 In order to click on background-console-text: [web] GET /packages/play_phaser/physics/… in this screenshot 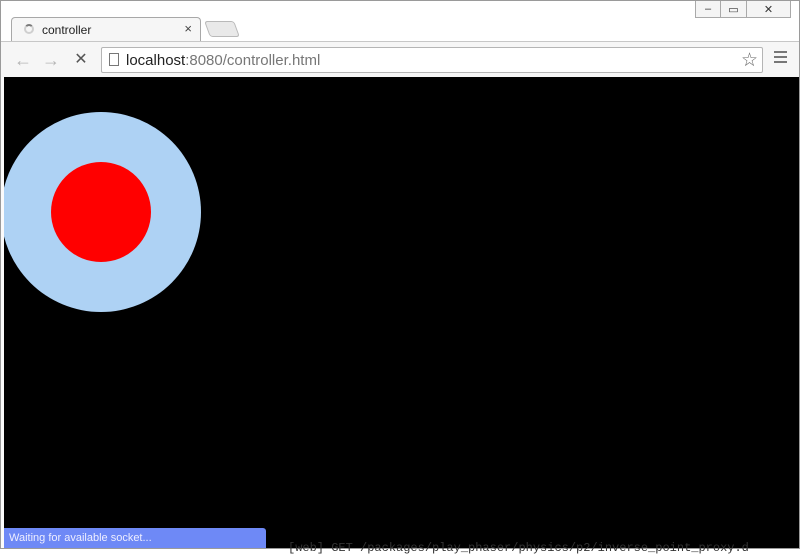, I will do `click(518, 548)`.